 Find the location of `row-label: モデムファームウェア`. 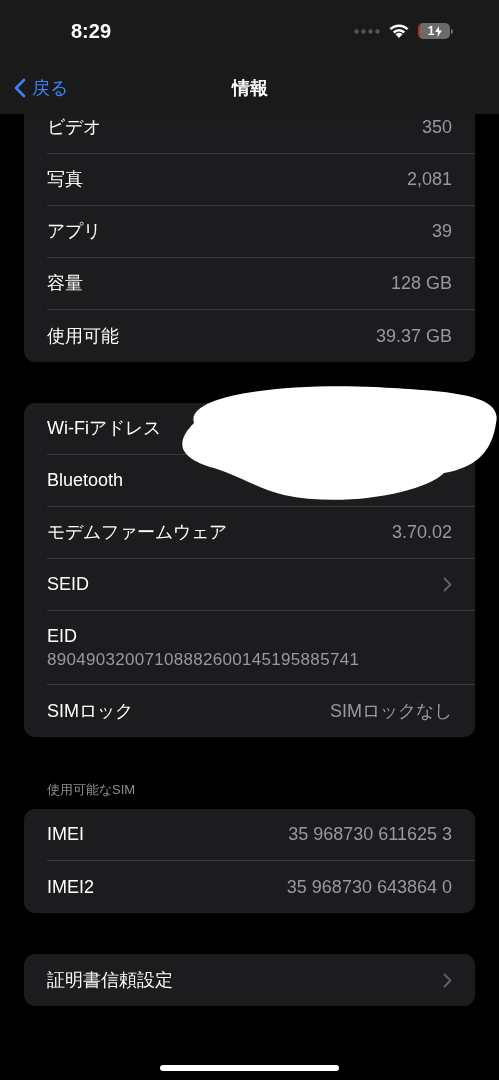

row-label: モデムファームウェア is located at coordinates (137, 532).